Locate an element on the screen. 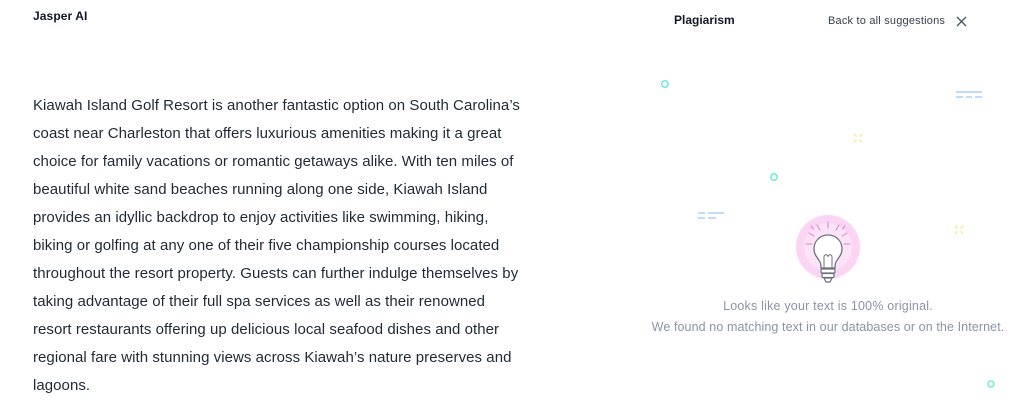 Image resolution: width=1014 pixels, height=417 pixels. app-title: Jasper AI is located at coordinates (60, 16).